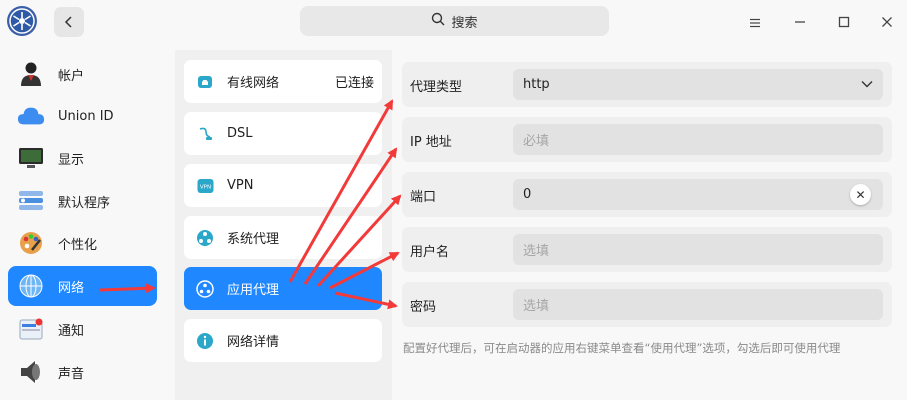 This screenshot has height=400, width=907. What do you see at coordinates (698, 194) in the screenshot?
I see `port-input: 0 ✕` at bounding box center [698, 194].